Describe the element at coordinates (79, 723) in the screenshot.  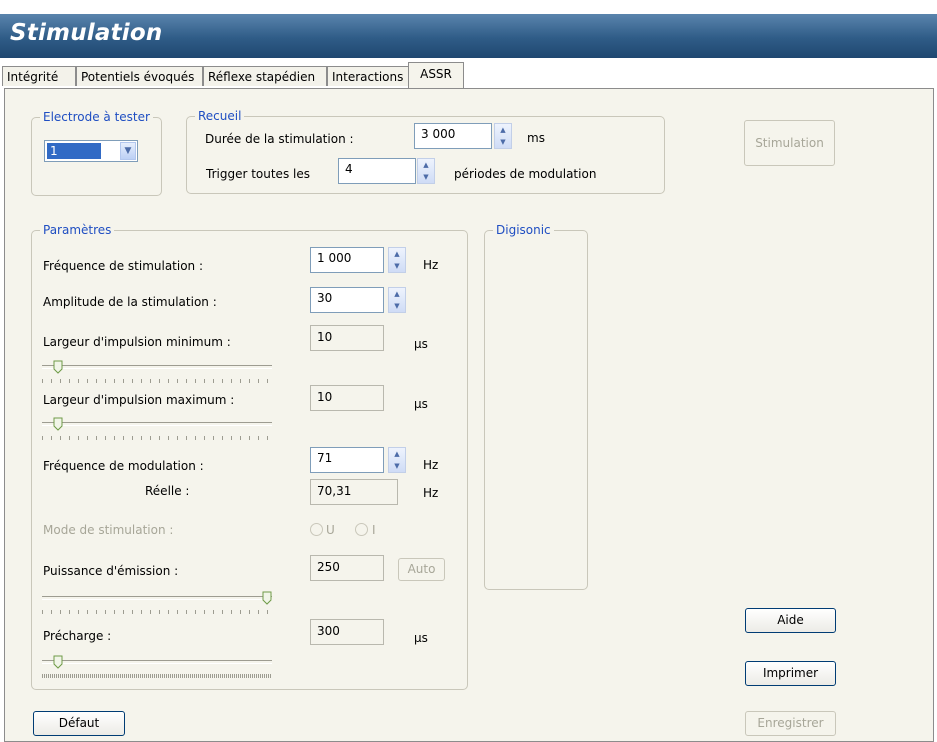
I see `defaut-button: Défaut` at that location.